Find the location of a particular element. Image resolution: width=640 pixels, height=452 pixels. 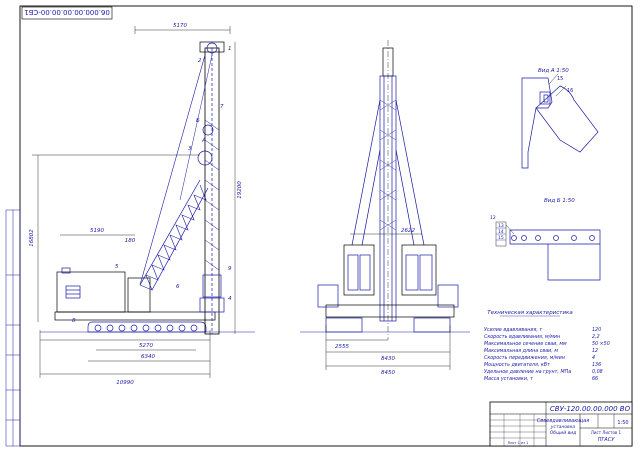

svg-text: Максимальное сечение сваи, мм is located at coordinates (525, 344).